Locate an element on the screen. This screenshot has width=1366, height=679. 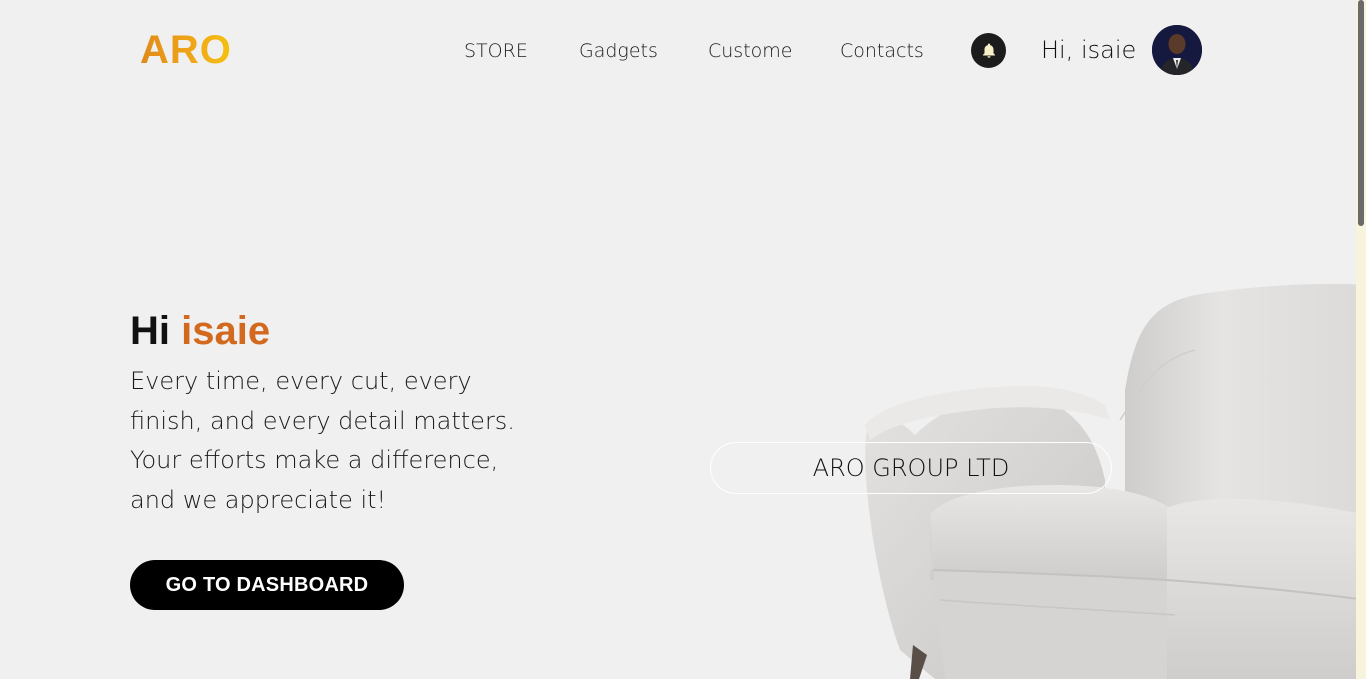
nav-store: STORE is located at coordinates (496, 51).